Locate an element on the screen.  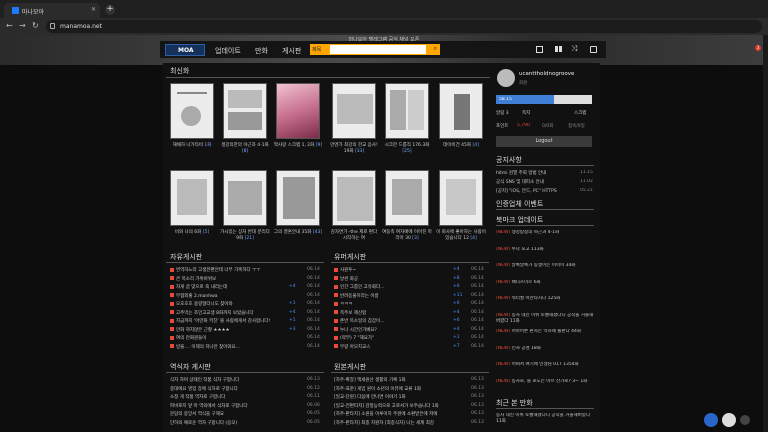
certify-title: 인증업체 이벤트 is located at coordinates (519, 204).